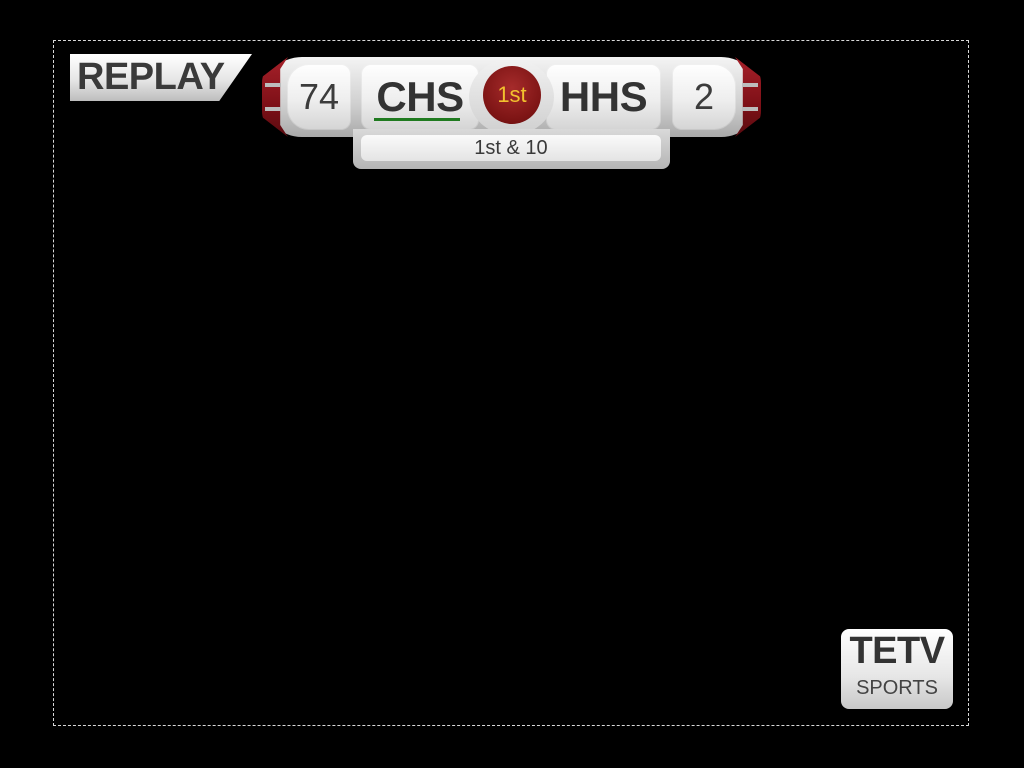 Image resolution: width=1024 pixels, height=768 pixels. Describe the element at coordinates (897, 688) in the screenshot. I see `logo-subtitle: SPORTS` at that location.